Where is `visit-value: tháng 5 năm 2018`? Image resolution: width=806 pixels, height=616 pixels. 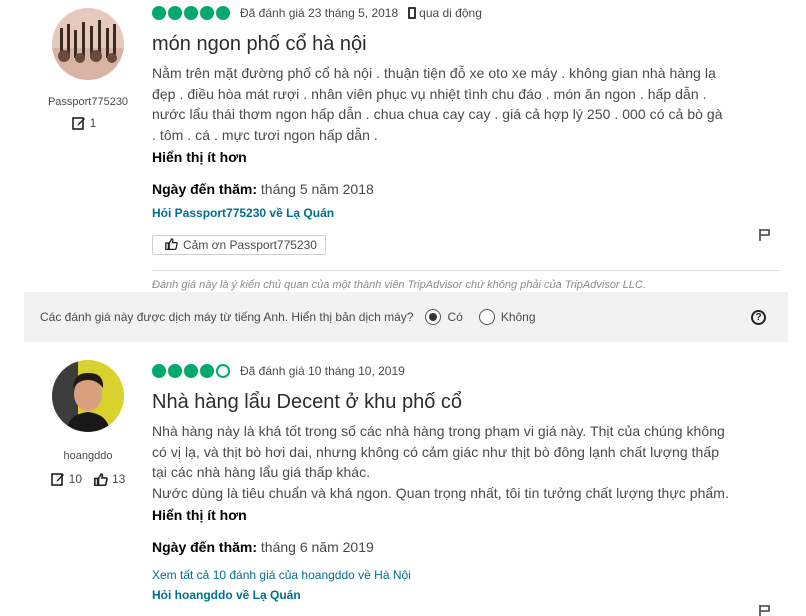 visit-value: tháng 5 năm 2018 is located at coordinates (317, 189).